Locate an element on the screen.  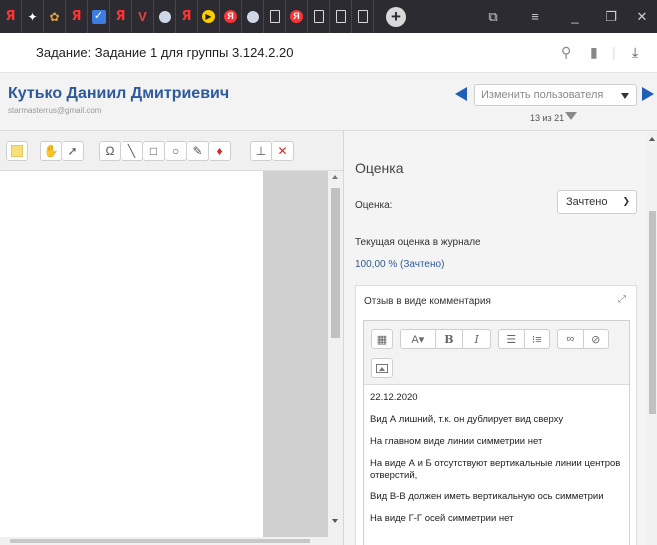
select-arrow-icon: ➚ is located at coordinates (73, 151).